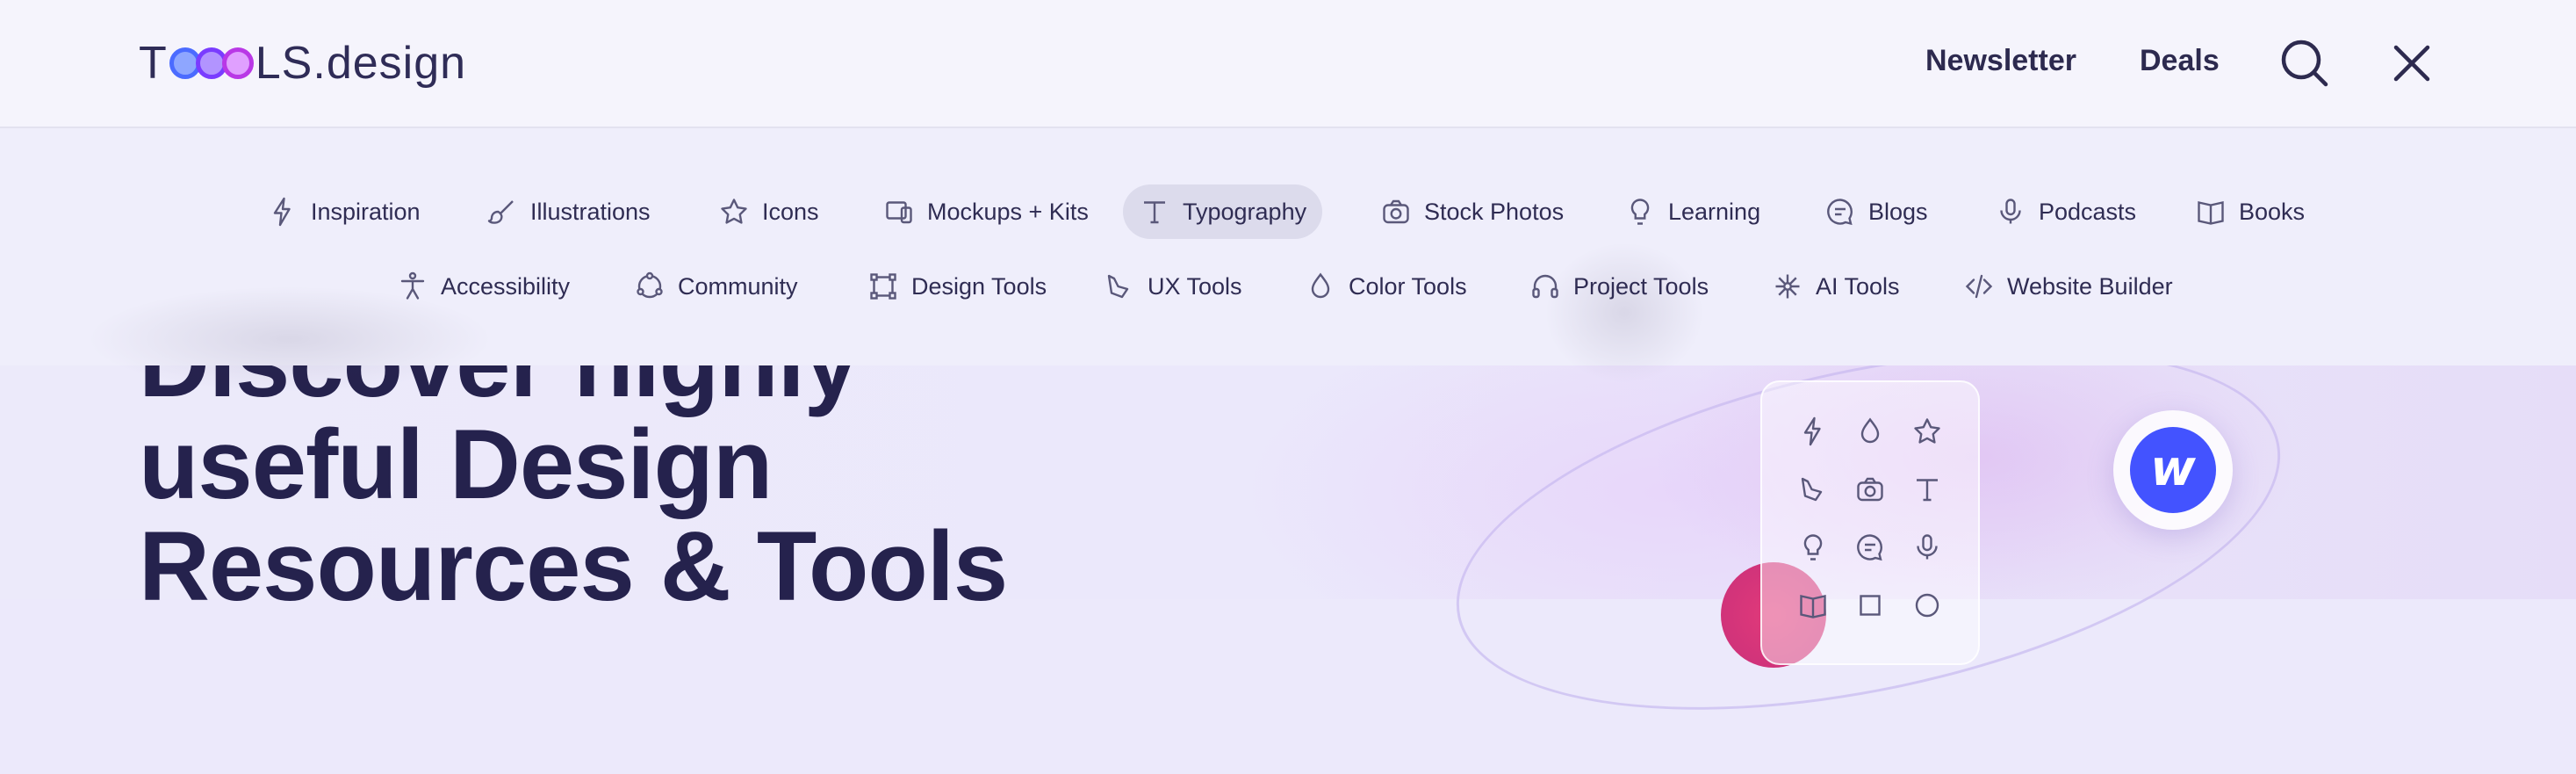 The height and width of the screenshot is (774, 2576). I want to click on category-label: UX Tools, so click(1195, 286).